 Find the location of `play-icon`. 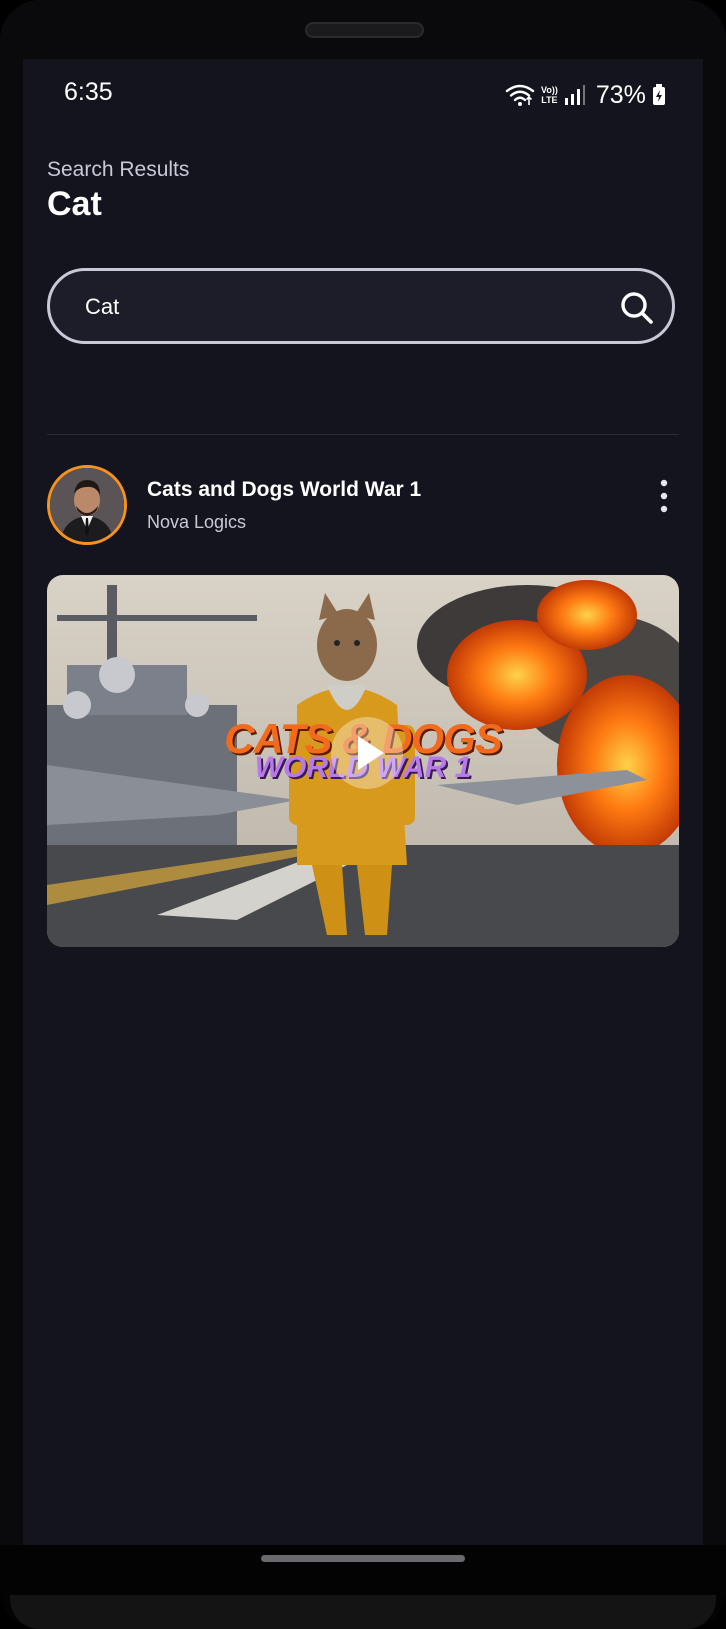

play-icon is located at coordinates (367, 753).